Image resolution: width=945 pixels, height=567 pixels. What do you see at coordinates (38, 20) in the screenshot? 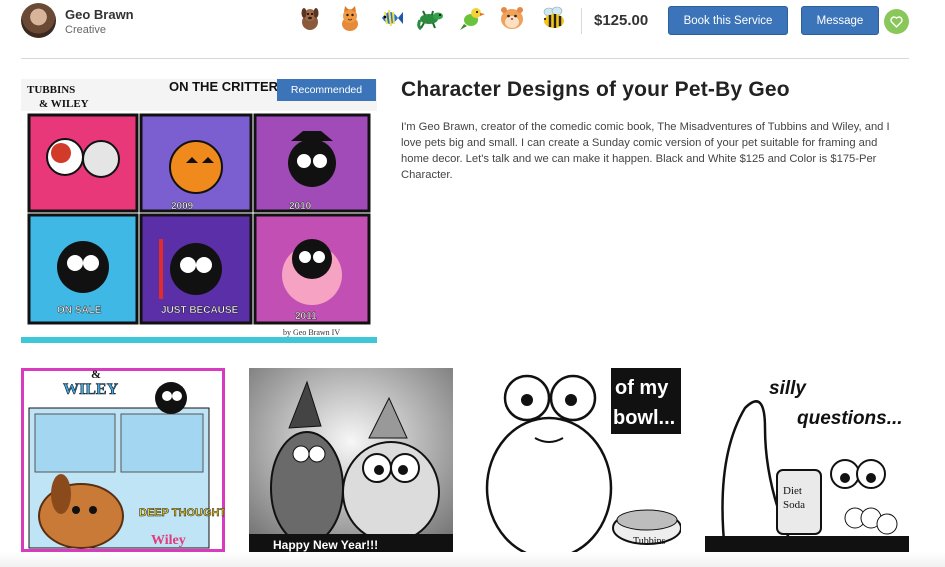
I see `avatar` at bounding box center [38, 20].